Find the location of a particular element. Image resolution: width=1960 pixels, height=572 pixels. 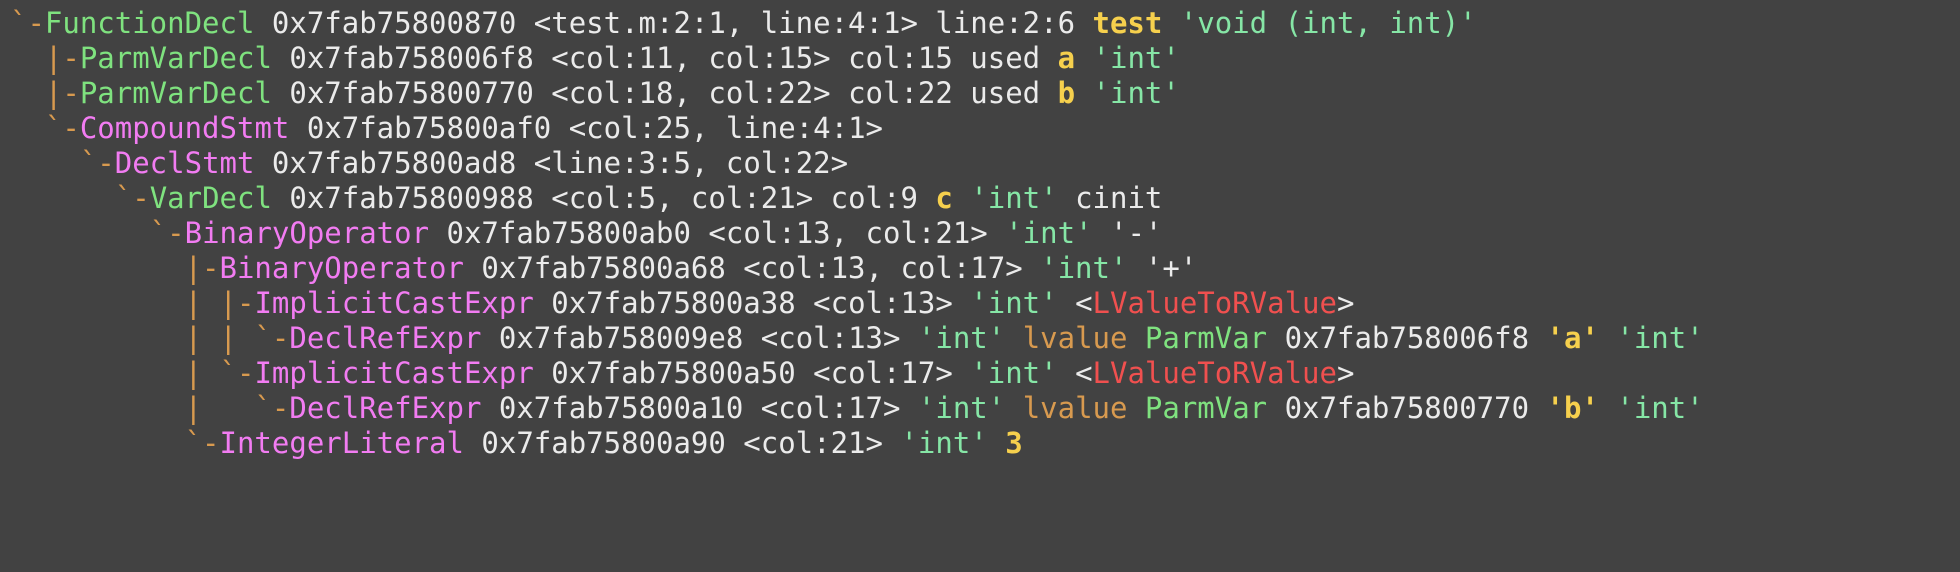

ast-line-segment: 0x7fab75800a90 <col:21> is located at coordinates (682, 443).